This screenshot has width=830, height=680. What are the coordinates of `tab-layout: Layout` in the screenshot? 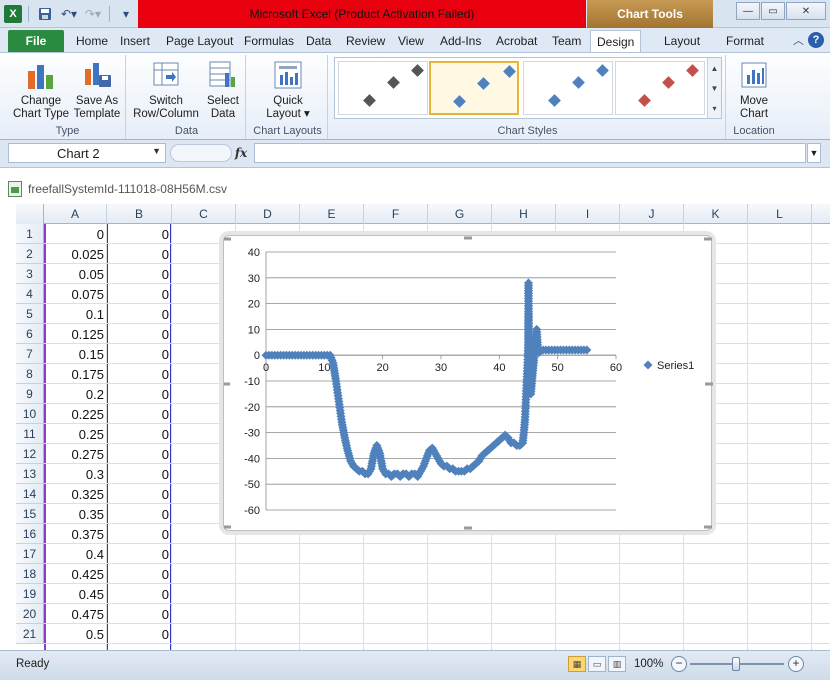 It's located at (682, 41).